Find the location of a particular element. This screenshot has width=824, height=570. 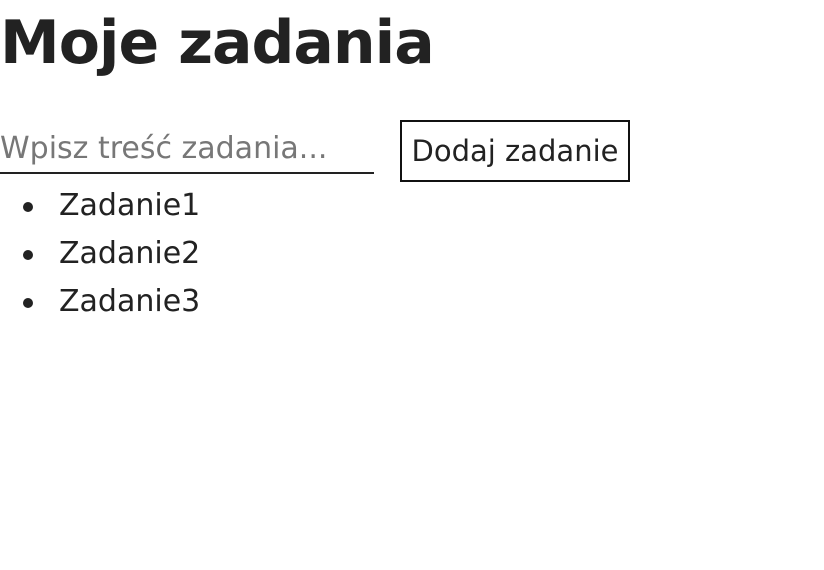

page-title: Moje zadania is located at coordinates (217, 43).